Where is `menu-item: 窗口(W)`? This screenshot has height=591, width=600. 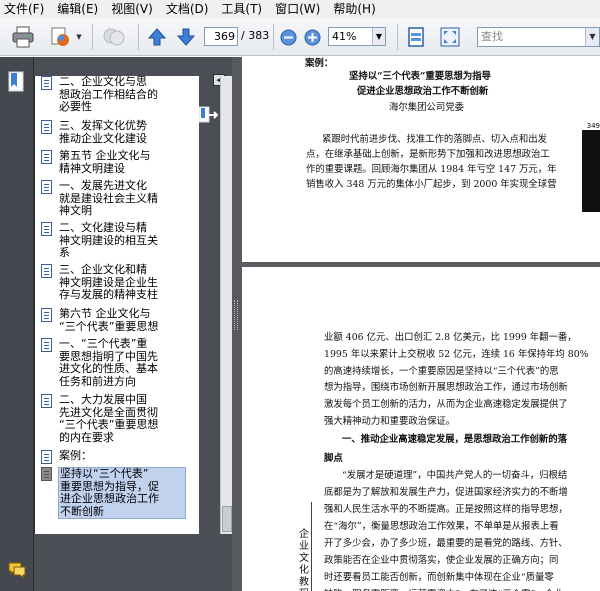
menu-item: 窗口(W) is located at coordinates (297, 9).